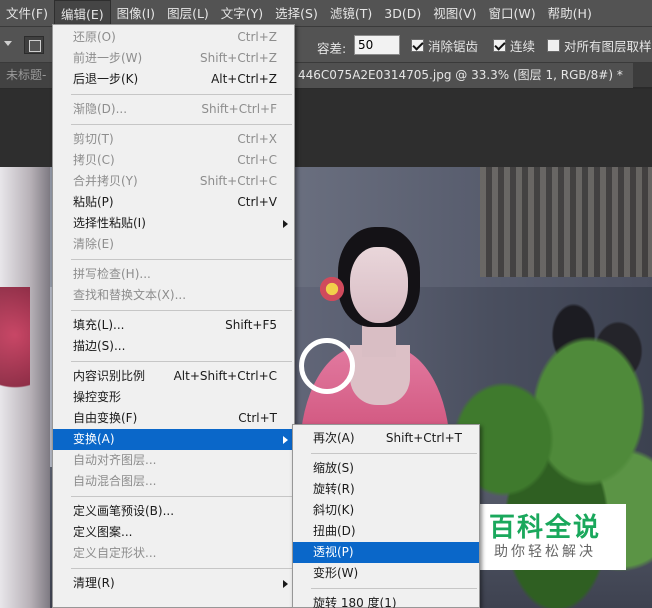 The height and width of the screenshot is (608, 652). I want to click on menu-item: 透视(P), so click(386, 552).